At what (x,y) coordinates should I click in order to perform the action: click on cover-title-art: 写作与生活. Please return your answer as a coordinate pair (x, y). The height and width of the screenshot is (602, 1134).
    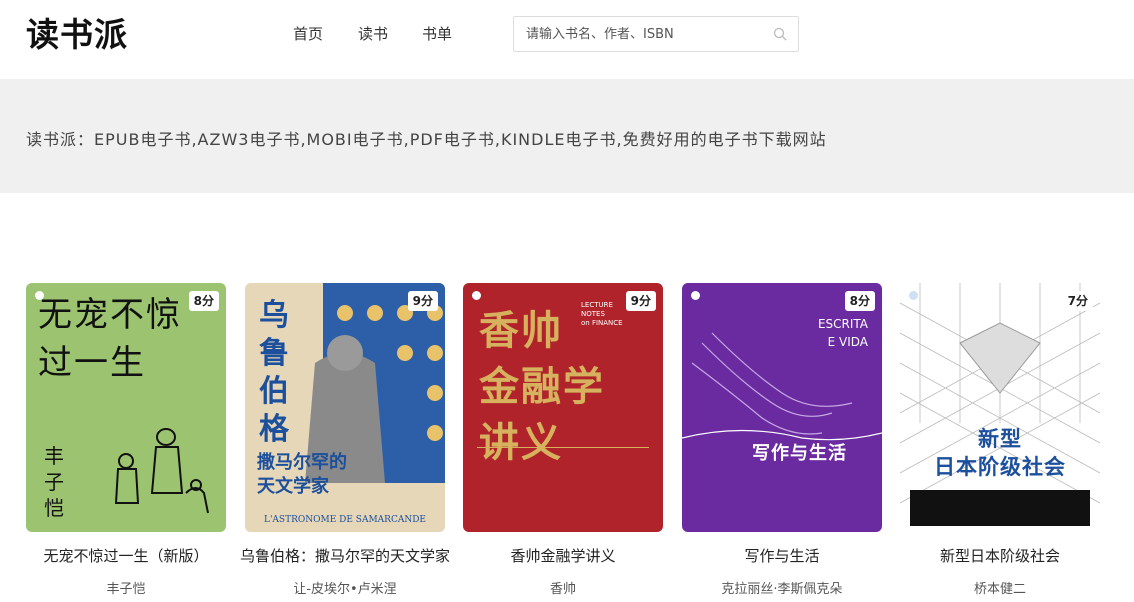
    Looking at the image, I should click on (799, 453).